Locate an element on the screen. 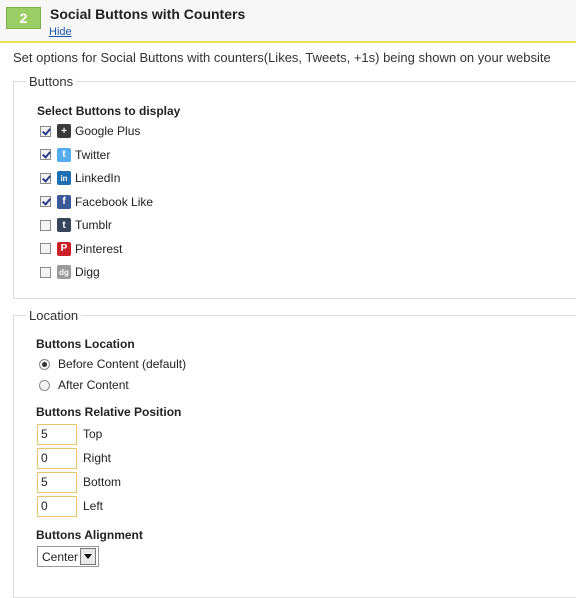 The height and width of the screenshot is (598, 576). buttons-location-heading: Buttons Location is located at coordinates (85, 344).